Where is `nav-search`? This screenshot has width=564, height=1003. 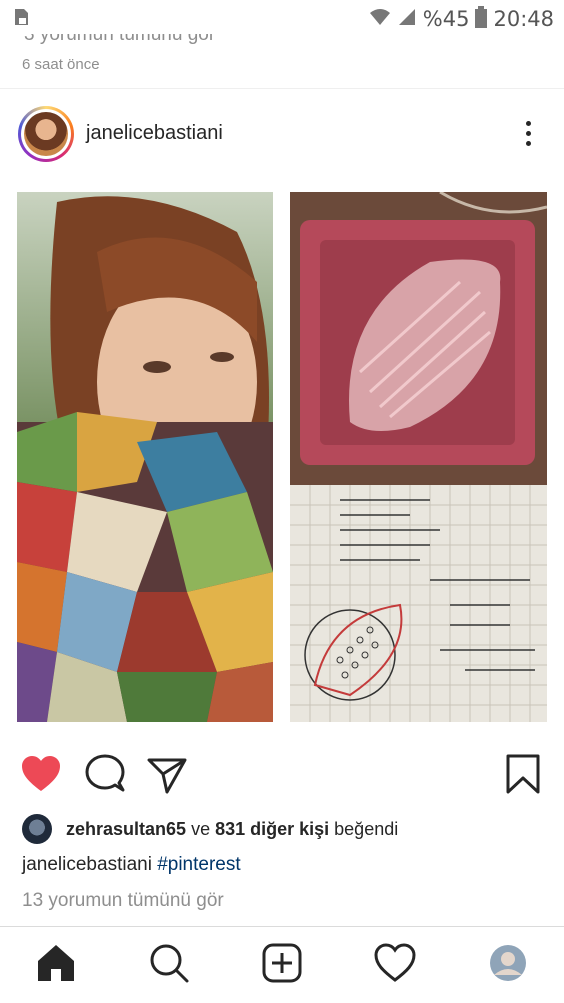
nav-search is located at coordinates (169, 963).